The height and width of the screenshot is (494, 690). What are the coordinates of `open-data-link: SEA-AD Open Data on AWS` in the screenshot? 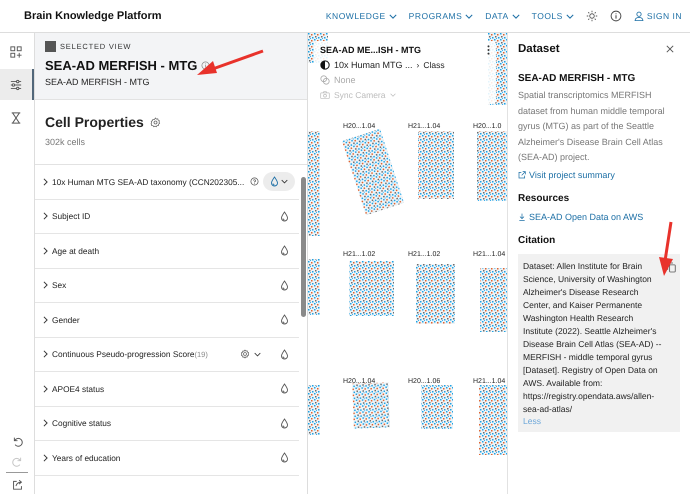 It's located at (599, 217).